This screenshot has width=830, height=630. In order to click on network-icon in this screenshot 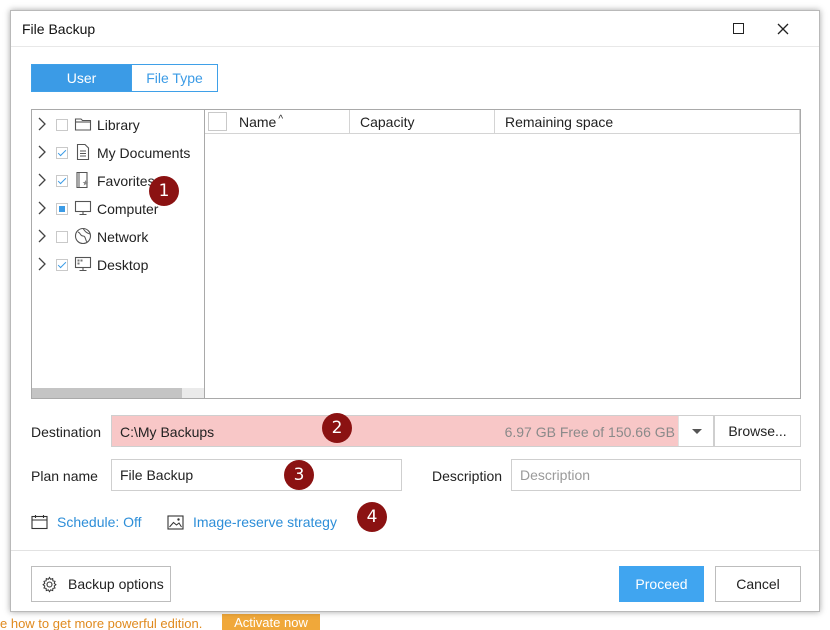, I will do `click(83, 236)`.